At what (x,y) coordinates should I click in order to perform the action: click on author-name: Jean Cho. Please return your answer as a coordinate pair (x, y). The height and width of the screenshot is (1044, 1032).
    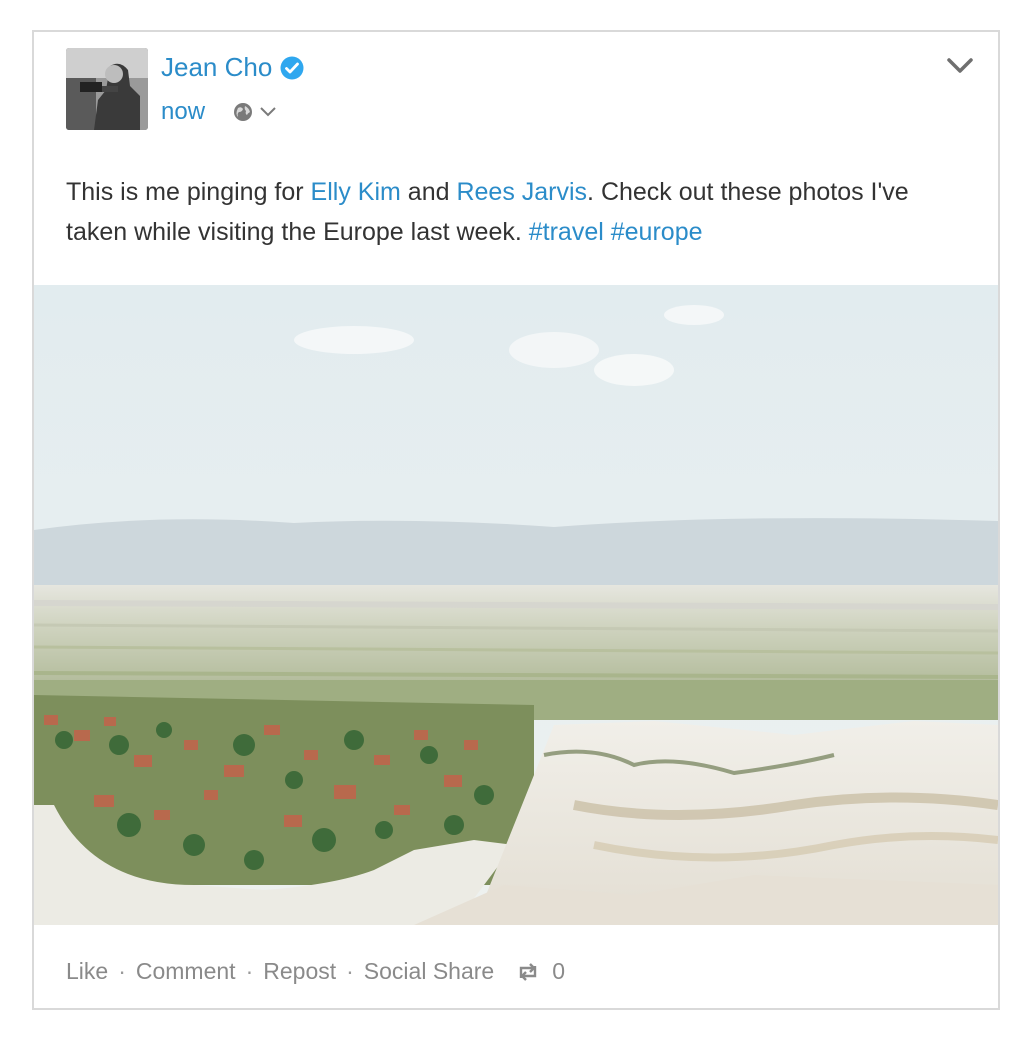
    Looking at the image, I should click on (232, 67).